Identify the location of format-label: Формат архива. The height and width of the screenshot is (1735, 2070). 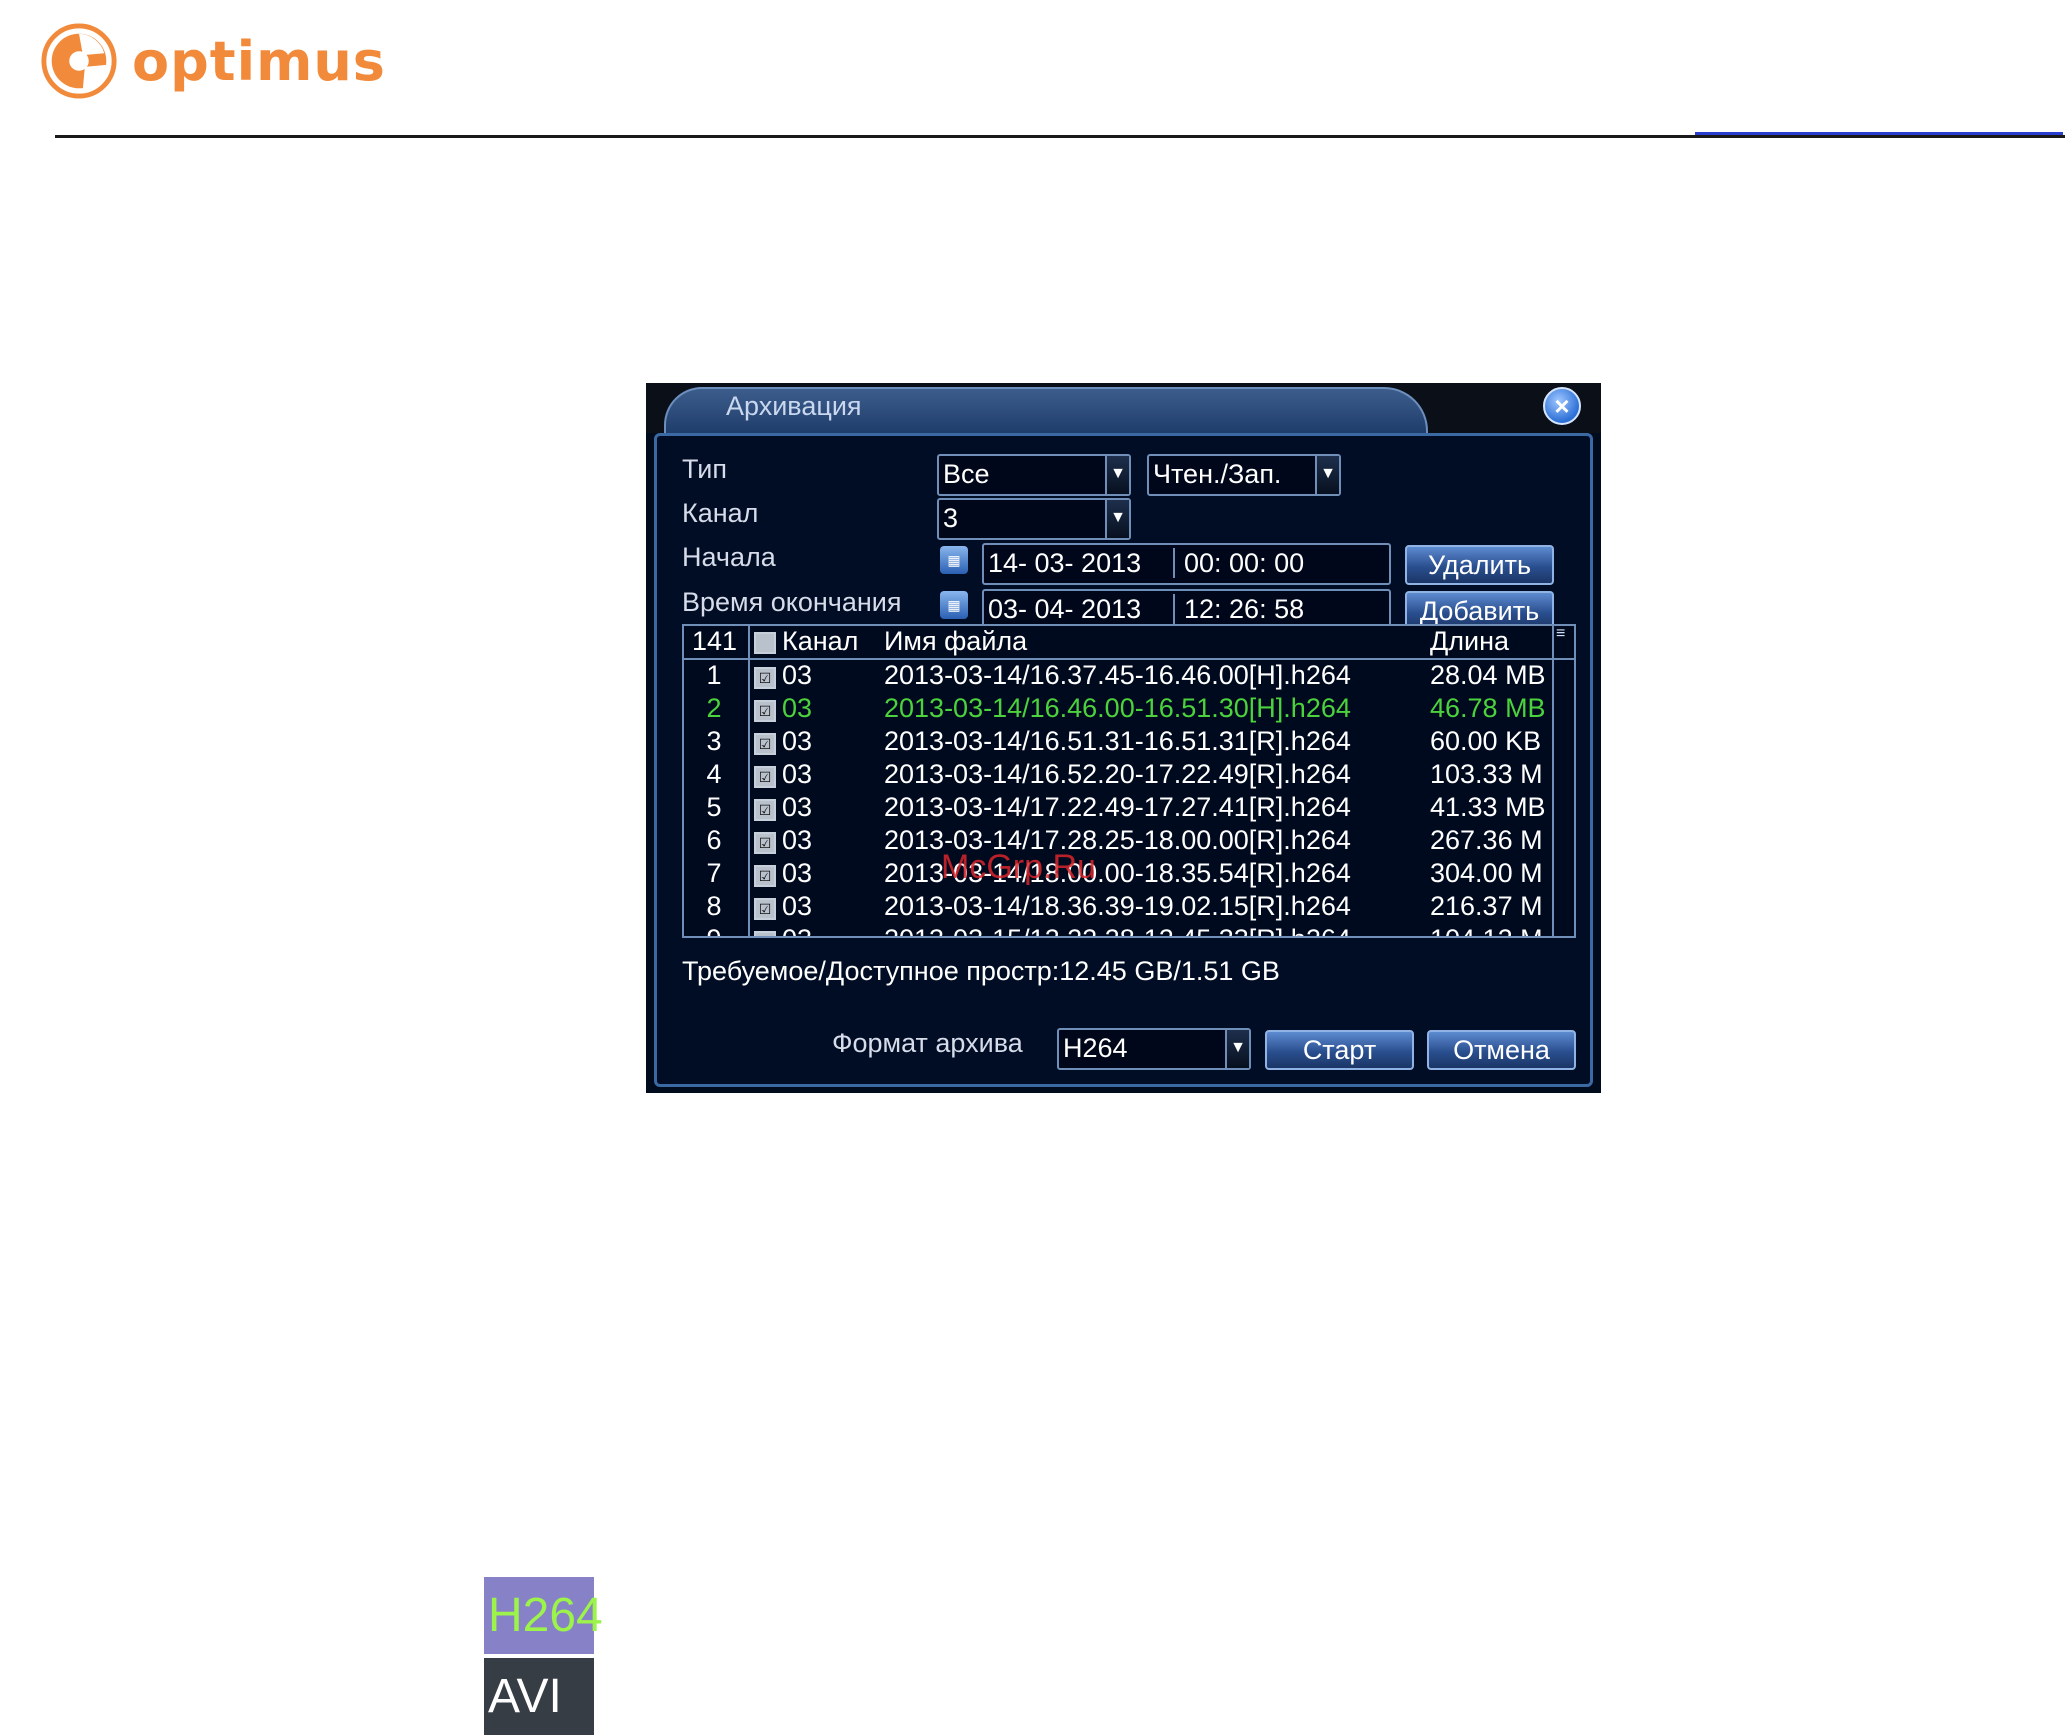
(927, 1043).